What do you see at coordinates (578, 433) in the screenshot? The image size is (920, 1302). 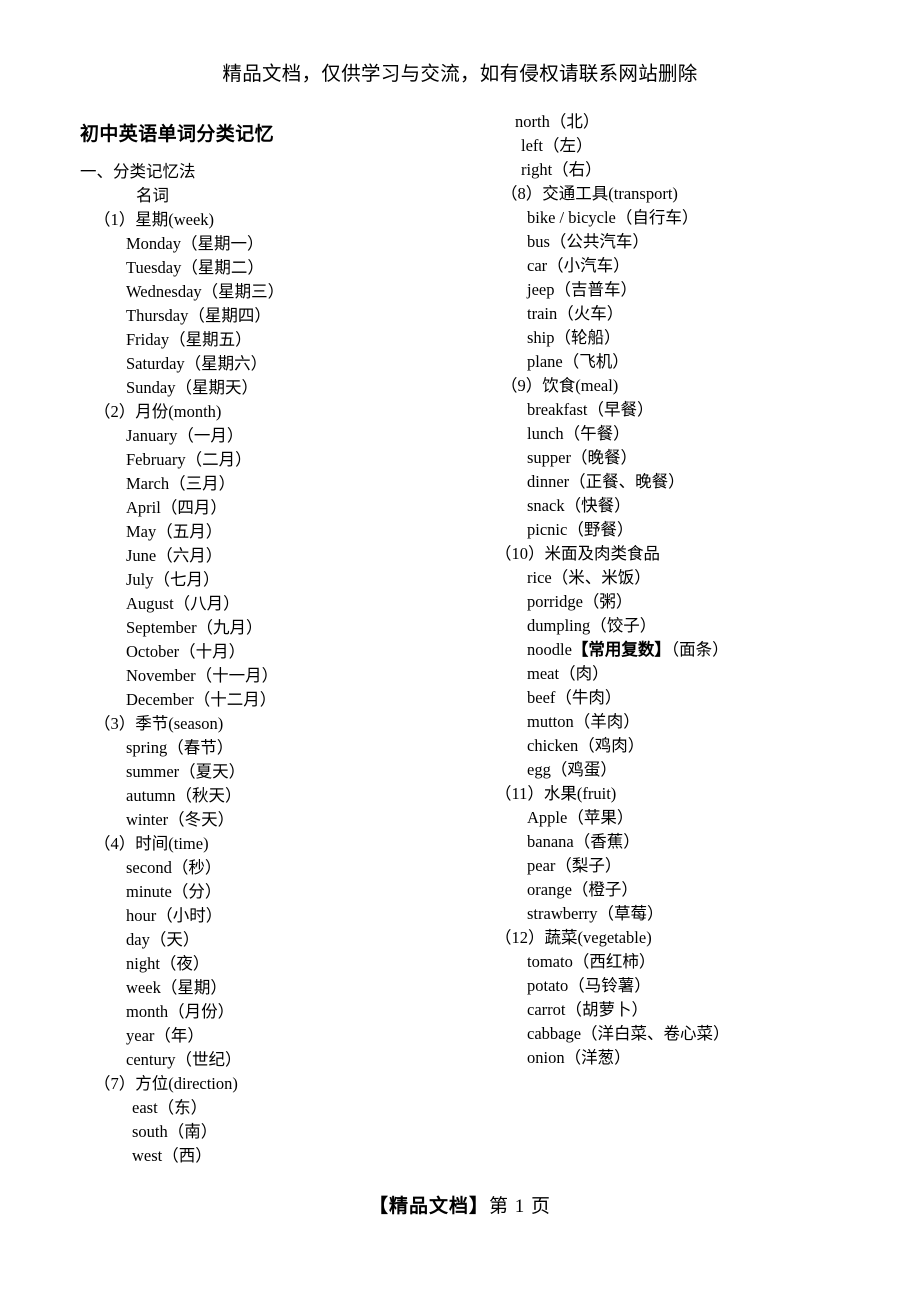 I see `vocab-item: lunch（午餐）` at bounding box center [578, 433].